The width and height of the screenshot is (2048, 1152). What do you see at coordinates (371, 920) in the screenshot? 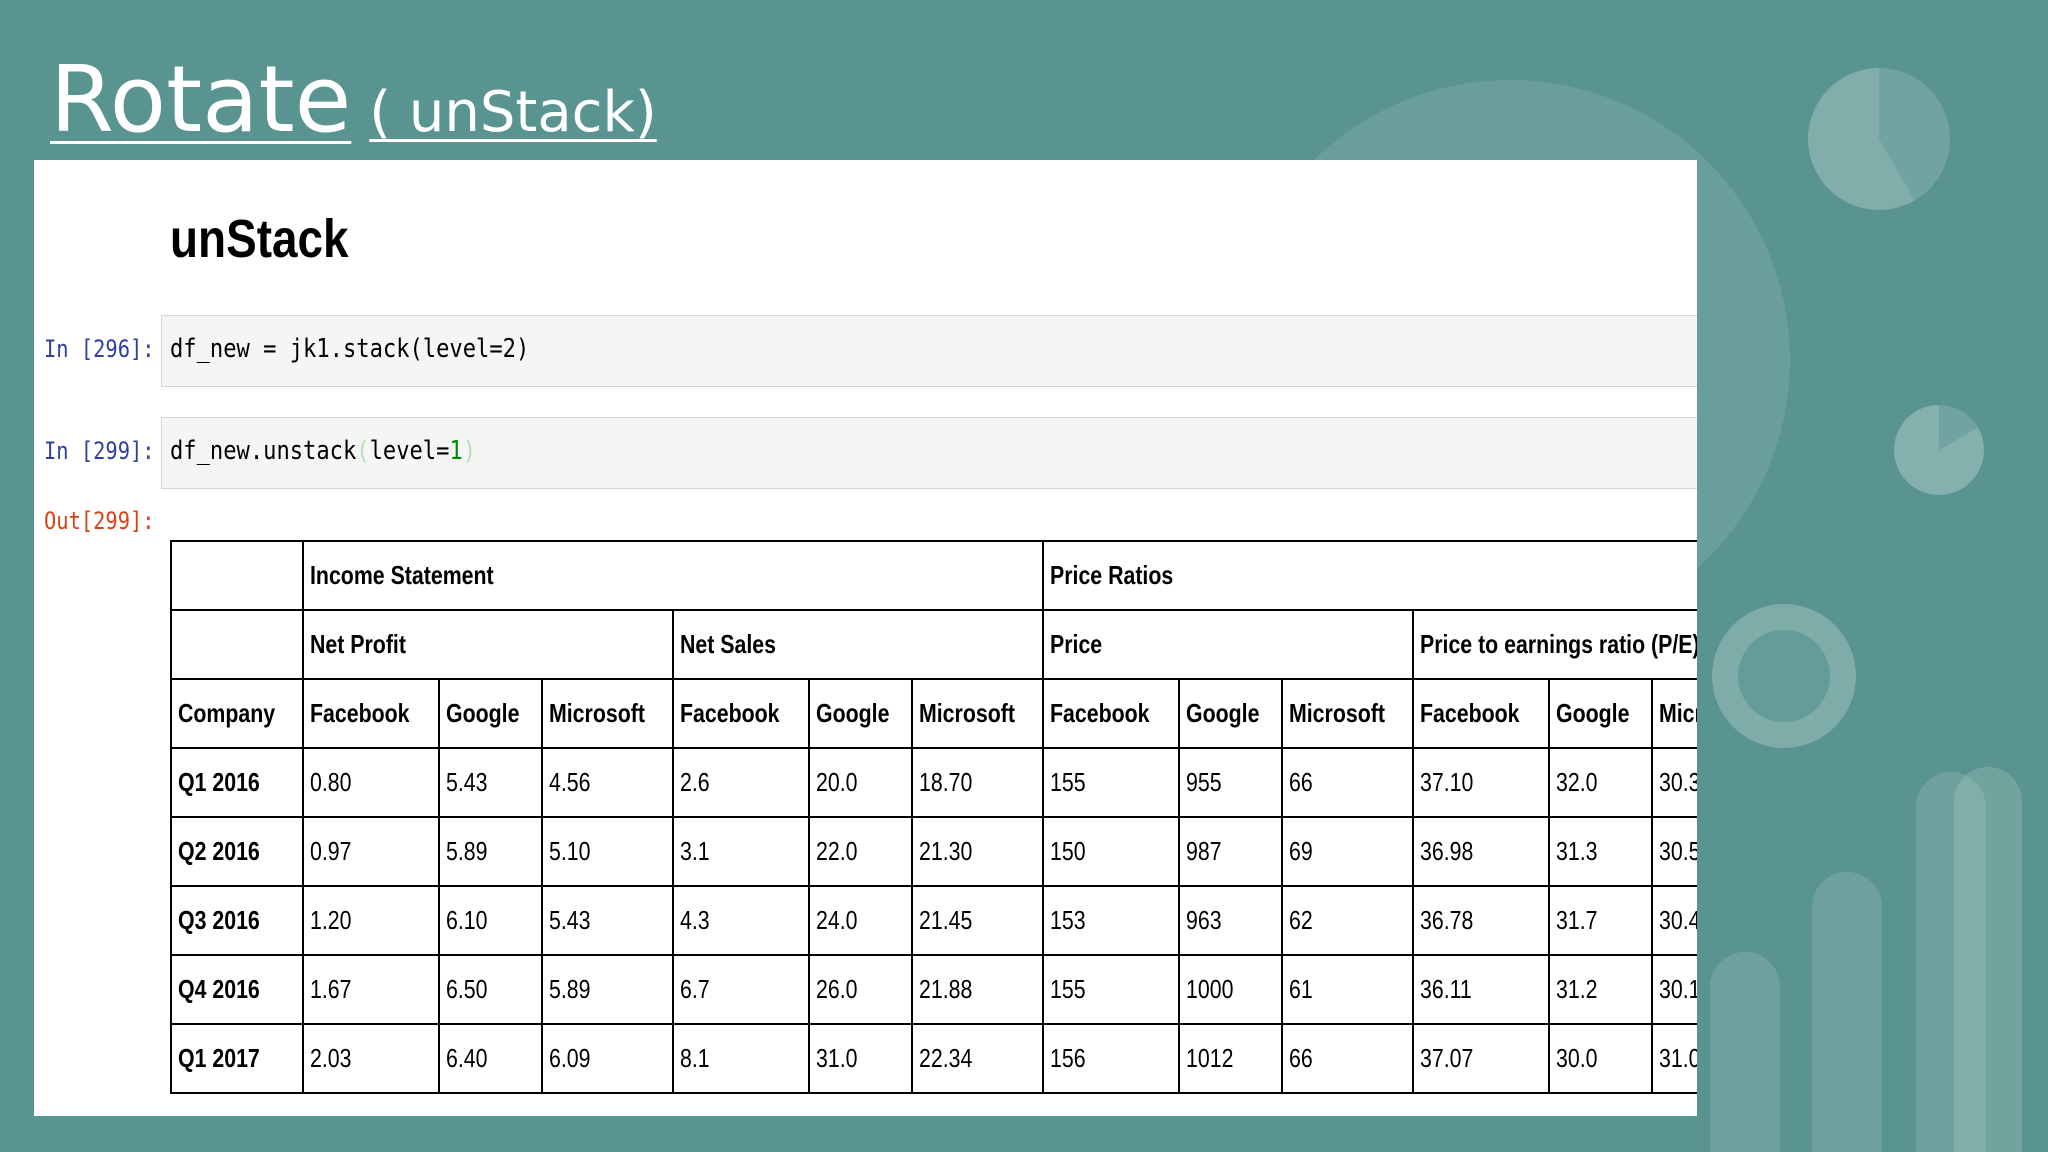
I see `table-cell: 1.20` at bounding box center [371, 920].